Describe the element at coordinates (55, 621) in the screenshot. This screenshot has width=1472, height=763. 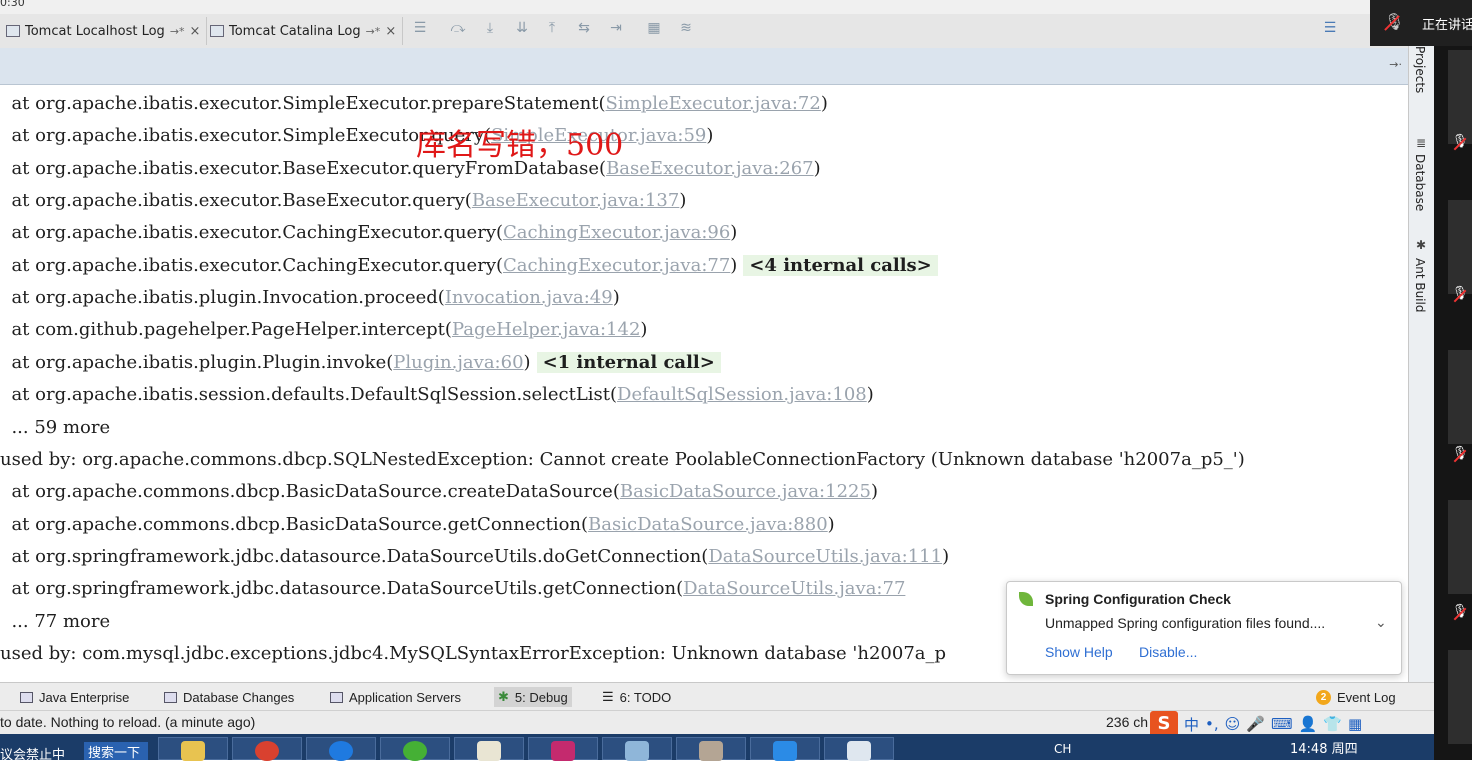
I see `stack-line: ... 77 more` at that location.